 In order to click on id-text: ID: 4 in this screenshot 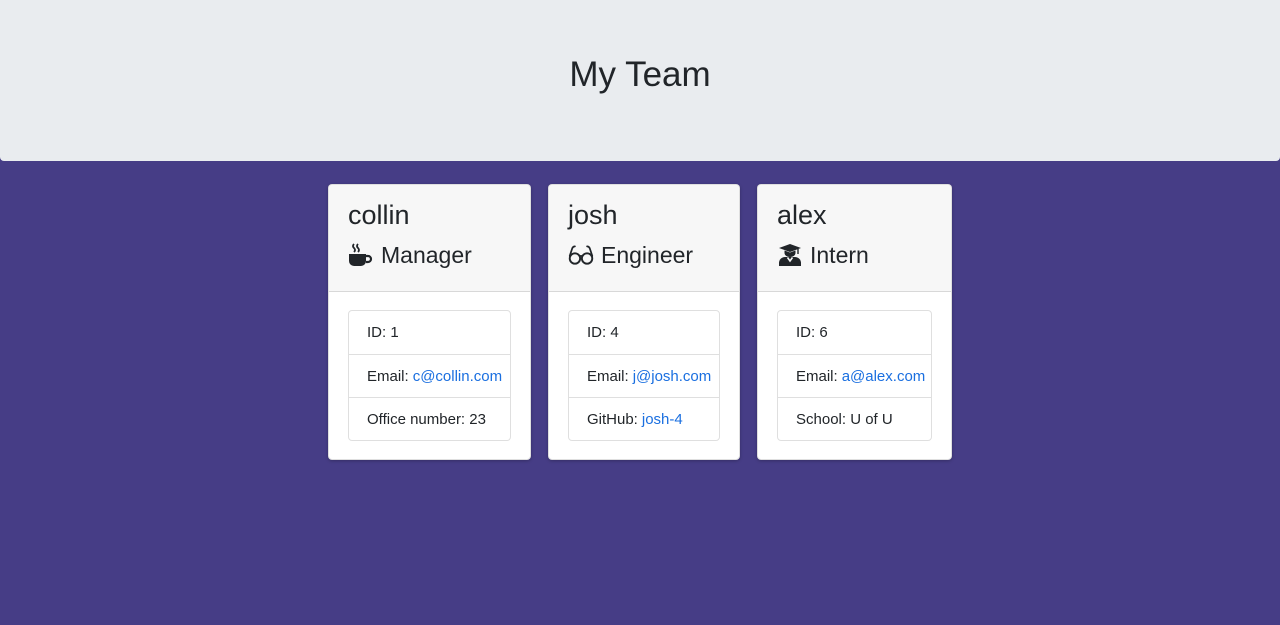, I will do `click(603, 332)`.